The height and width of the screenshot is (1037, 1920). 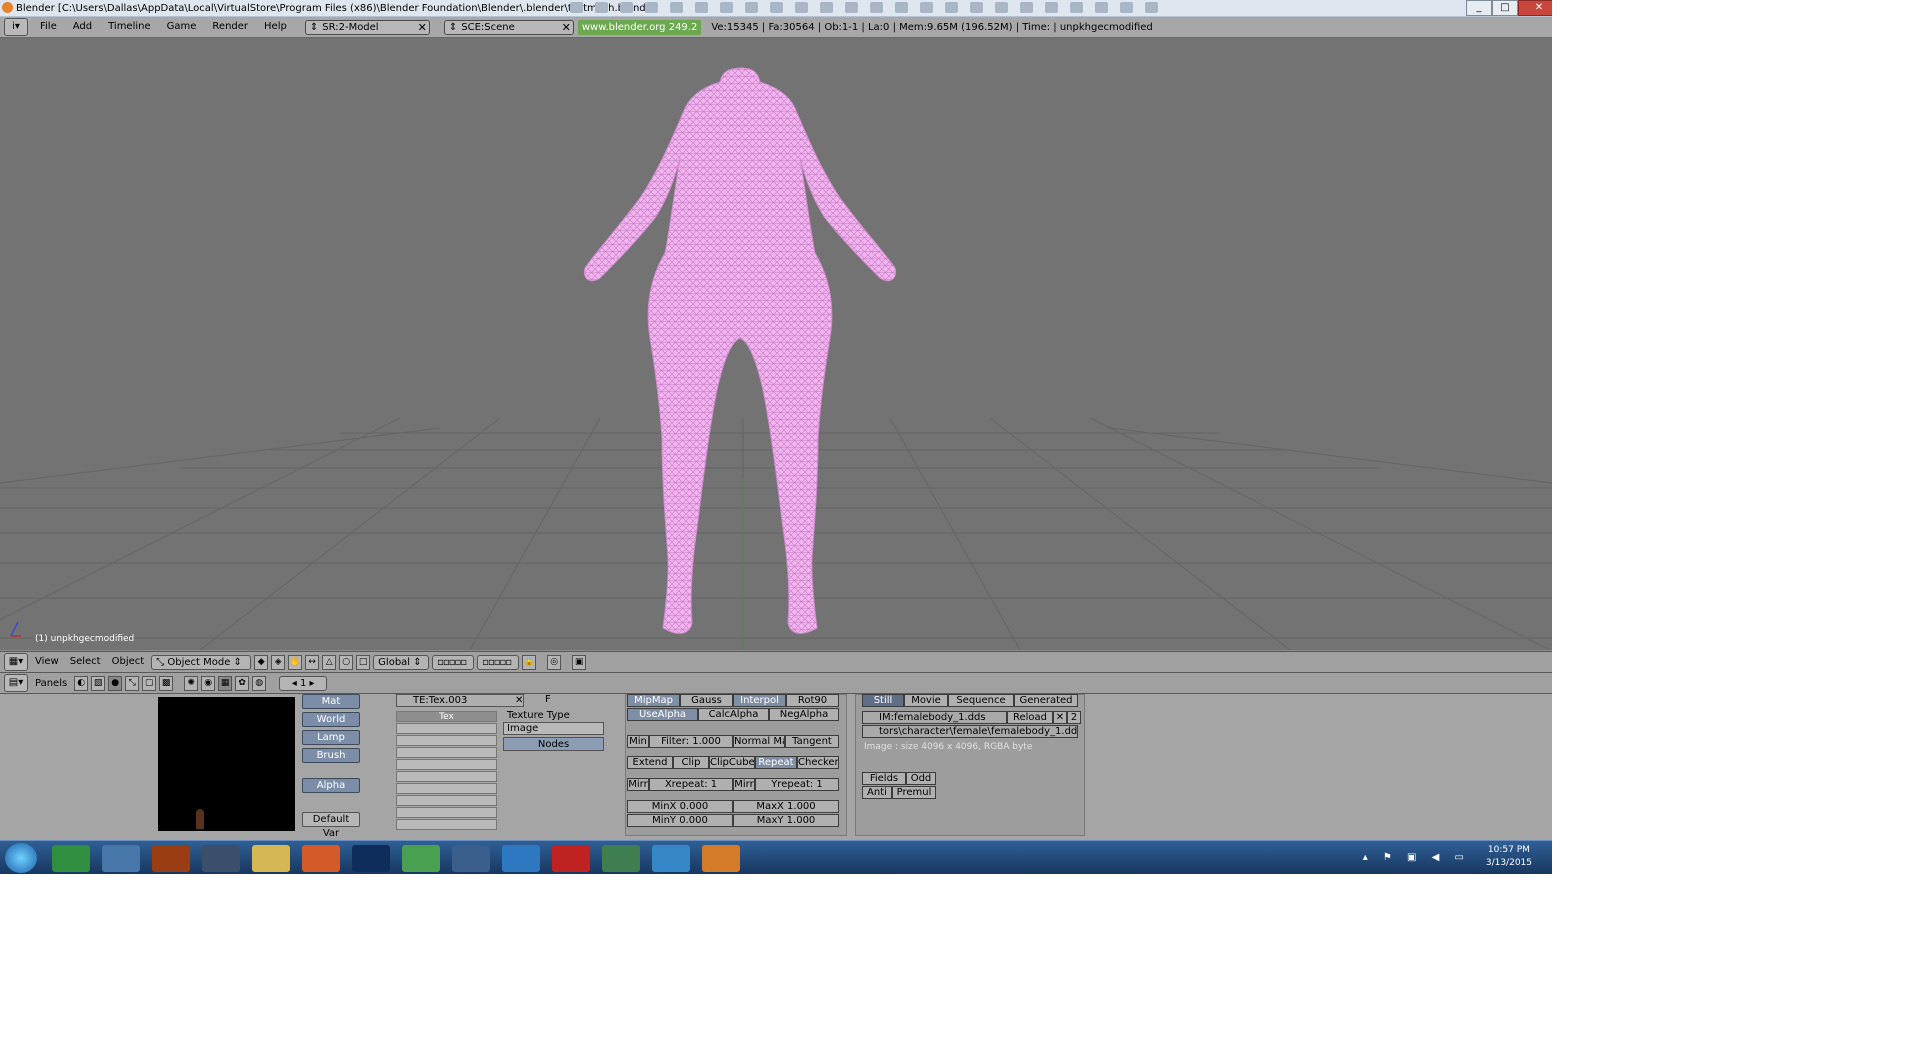 I want to click on menu-view: View, so click(x=47, y=662).